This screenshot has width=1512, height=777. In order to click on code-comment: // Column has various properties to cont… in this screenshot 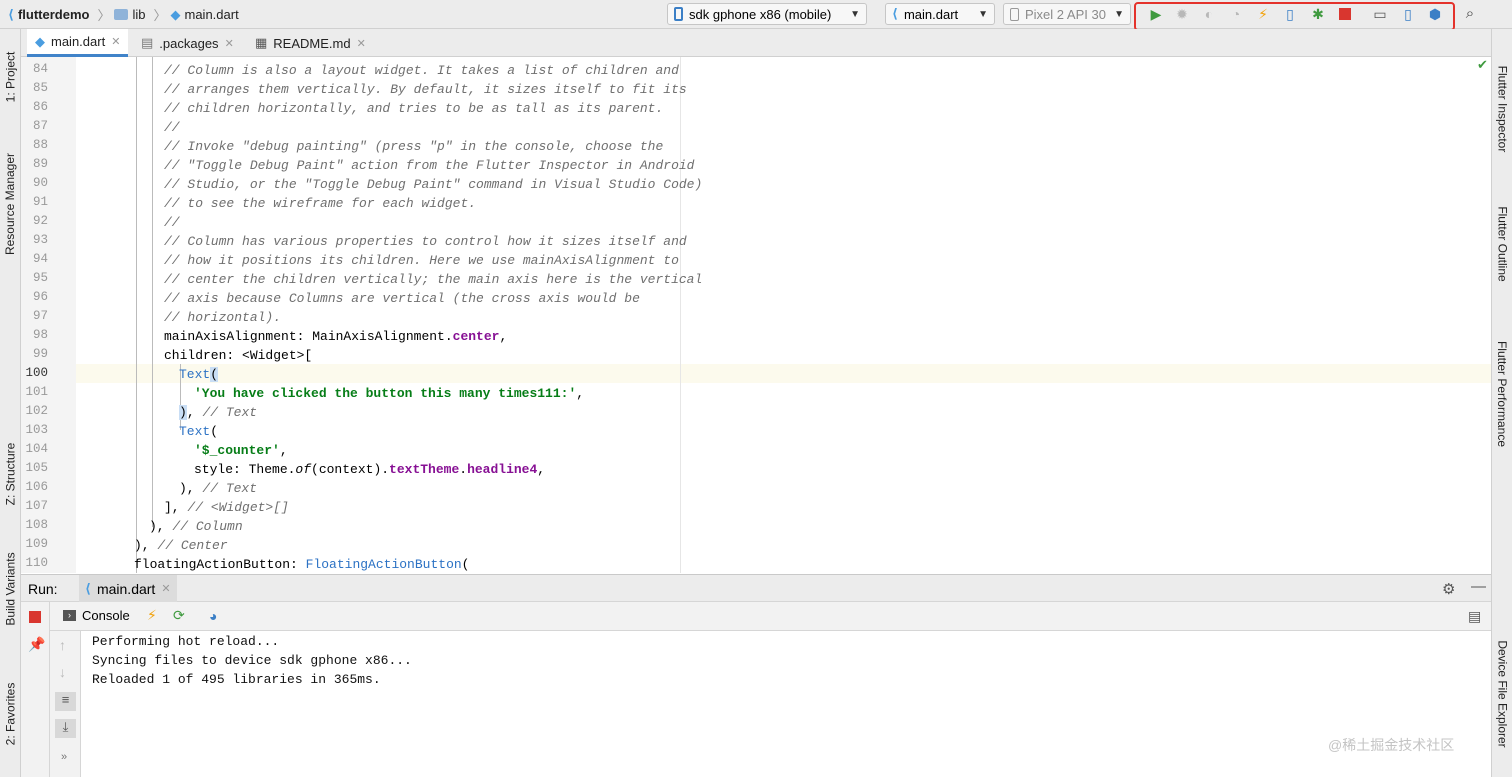, I will do `click(425, 241)`.